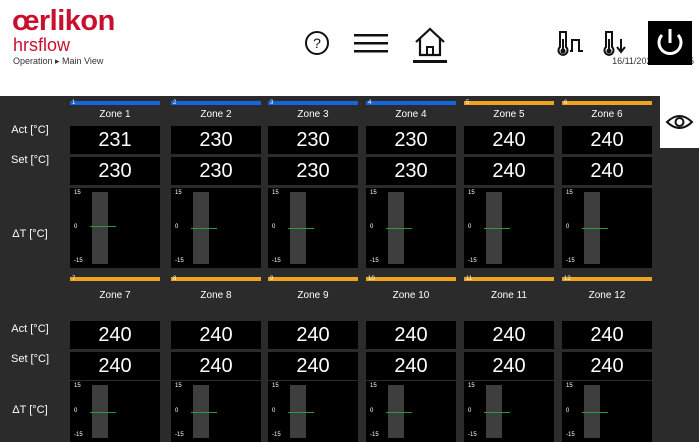 The height and width of the screenshot is (442, 699). I want to click on zone-number: 7, so click(74, 279).